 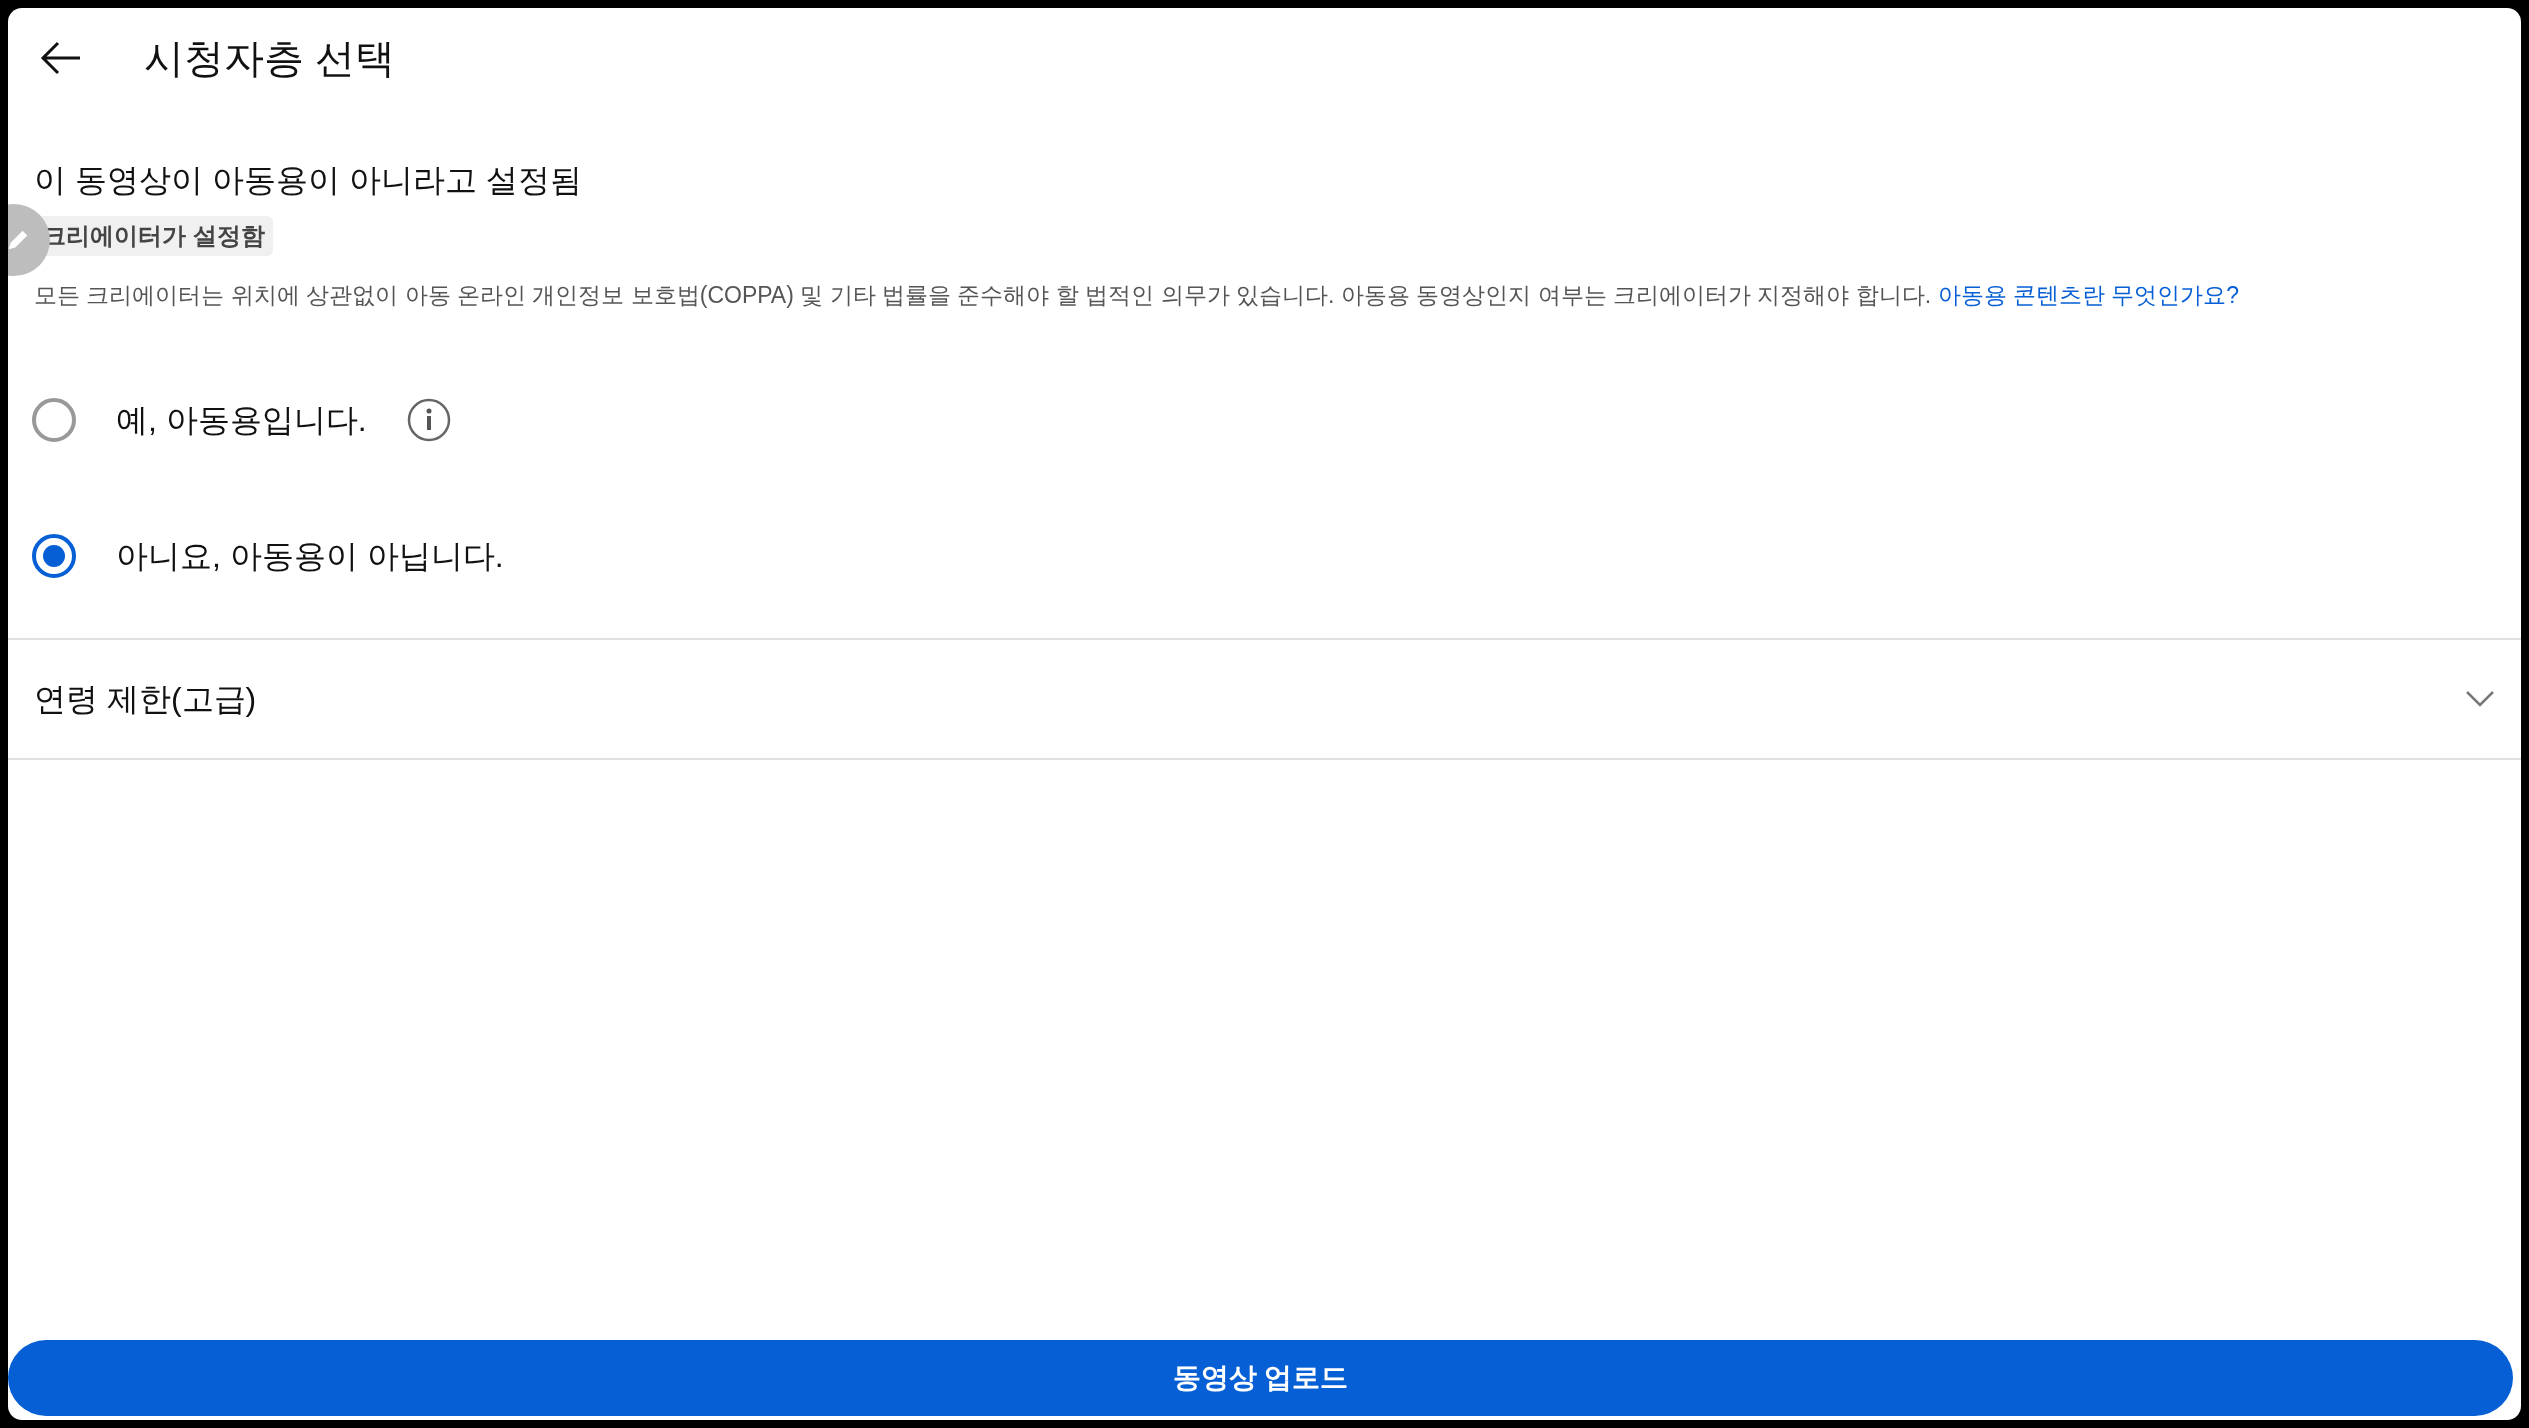 I want to click on radio-label: 예, 아동용입니다., so click(x=241, y=420).